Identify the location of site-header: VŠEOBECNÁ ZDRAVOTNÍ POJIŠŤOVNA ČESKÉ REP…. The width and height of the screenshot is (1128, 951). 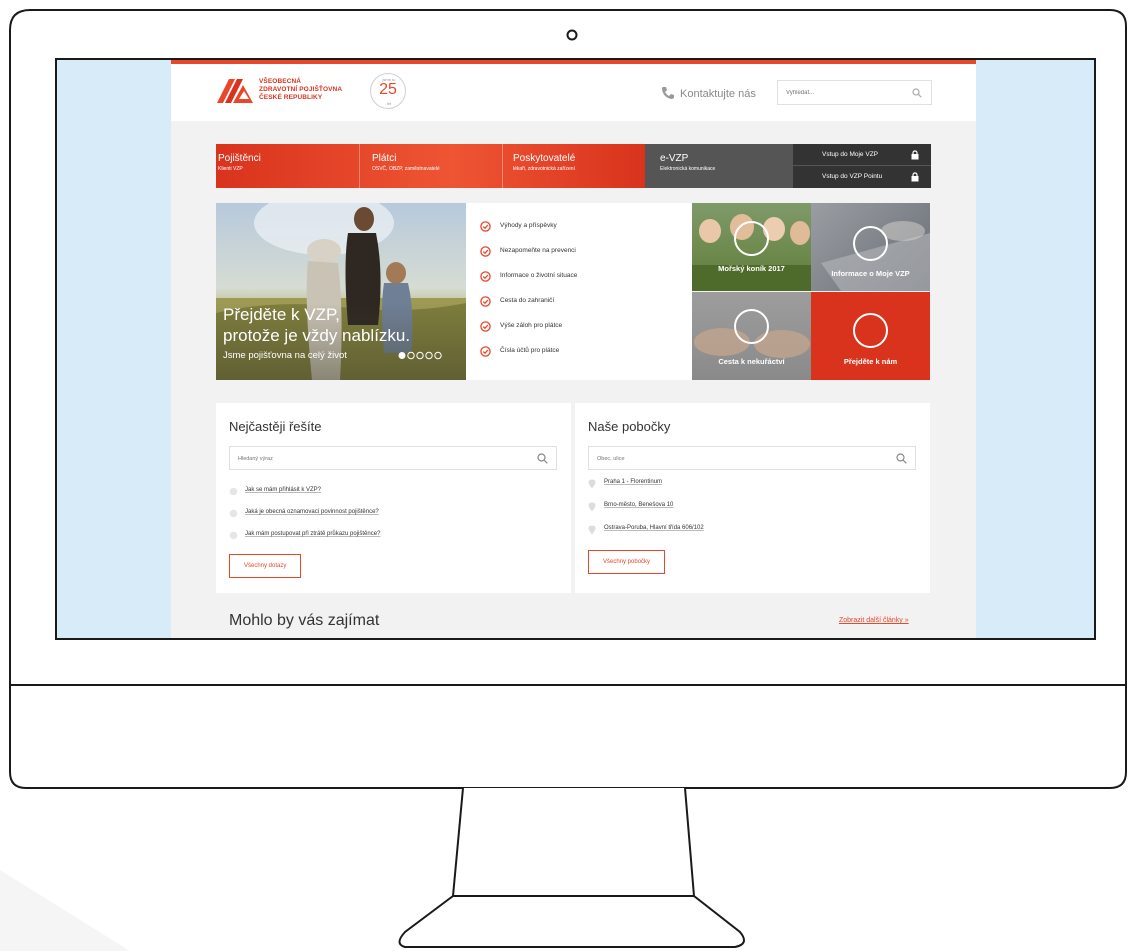
(573, 92).